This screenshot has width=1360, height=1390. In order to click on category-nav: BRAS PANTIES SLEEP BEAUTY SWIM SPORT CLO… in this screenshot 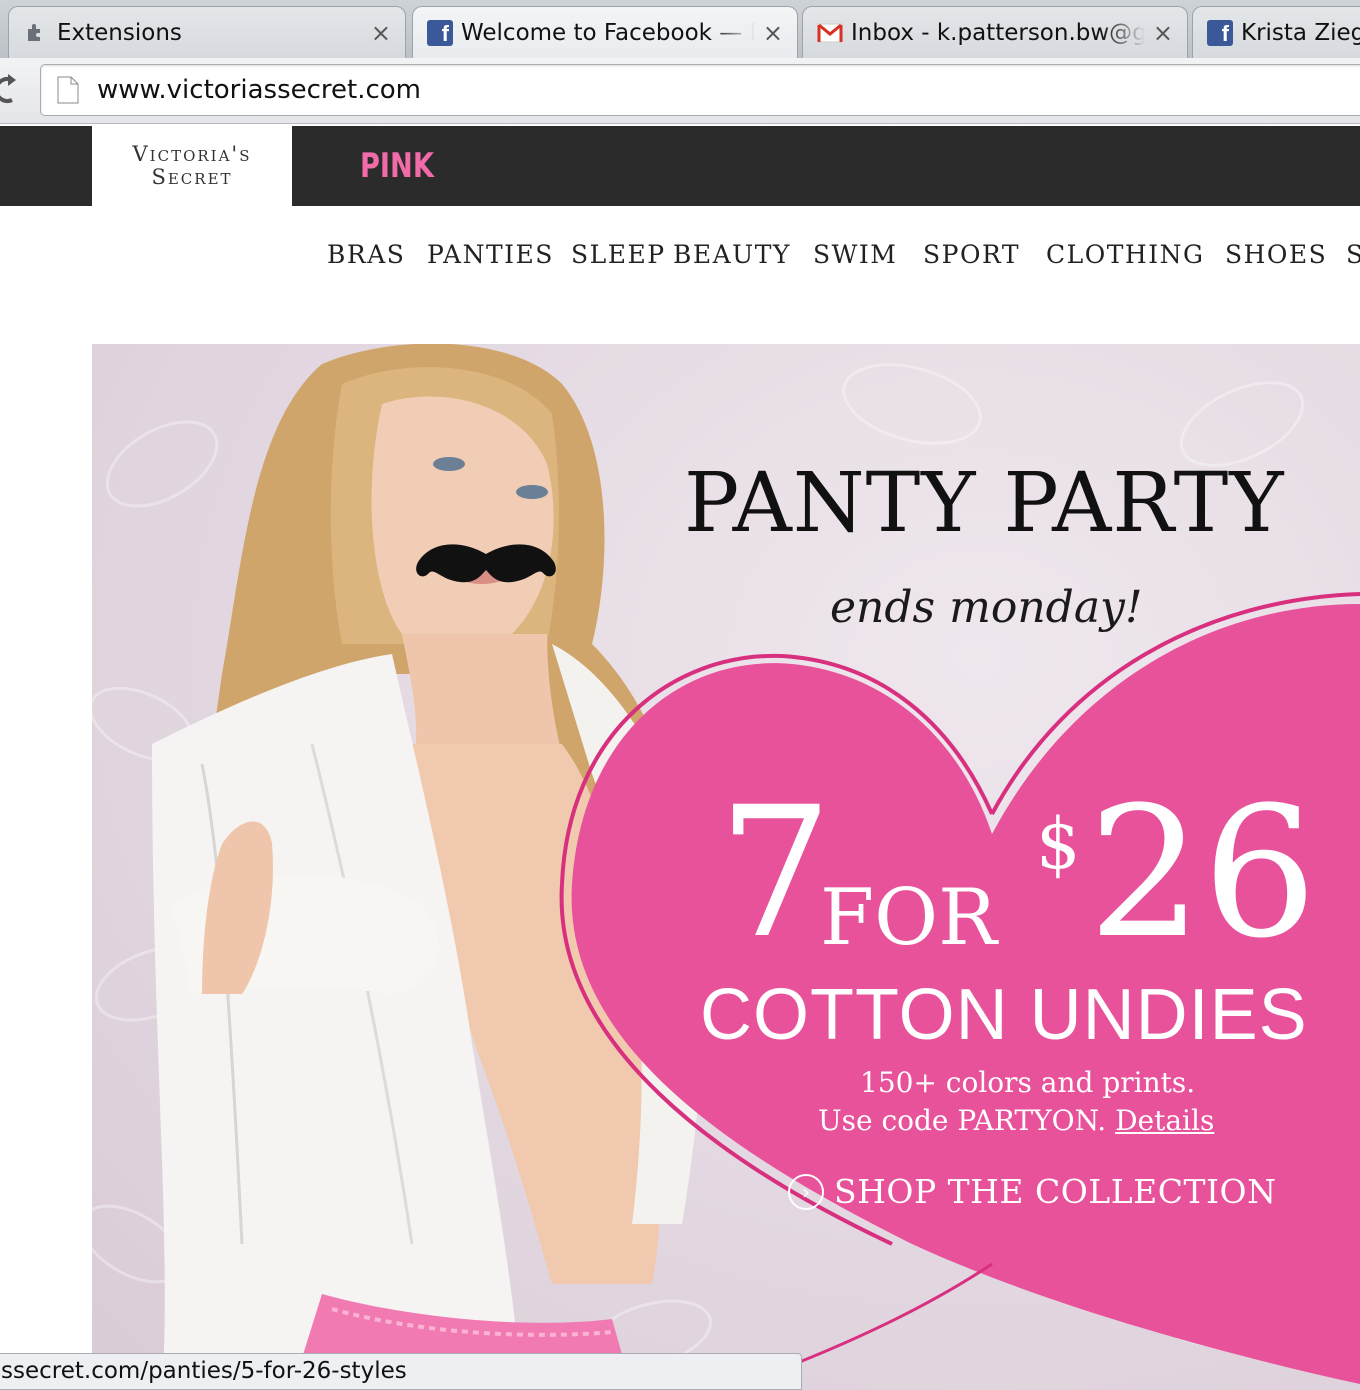, I will do `click(680, 261)`.